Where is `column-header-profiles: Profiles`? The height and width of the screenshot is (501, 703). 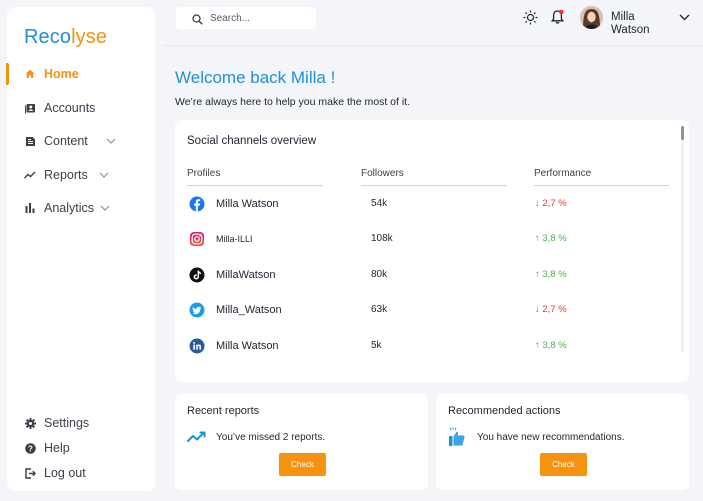
column-header-profiles: Profiles is located at coordinates (204, 173).